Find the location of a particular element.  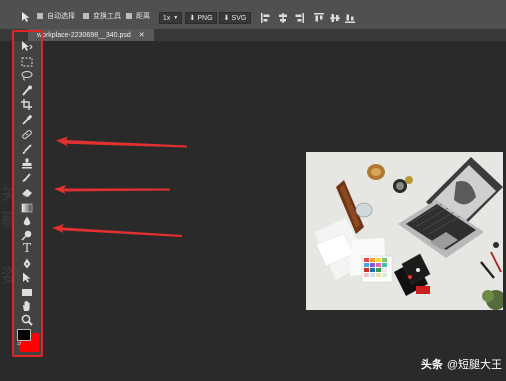

align-middle-v-icon is located at coordinates (335, 19).